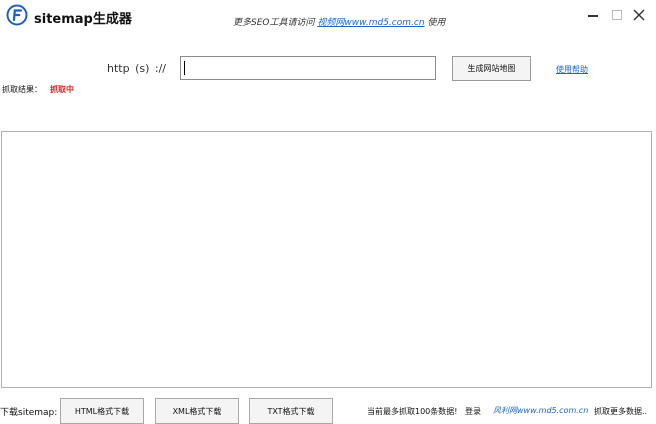 This screenshot has width=656, height=424. What do you see at coordinates (572, 69) in the screenshot?
I see `help-link: 使用帮助` at bounding box center [572, 69].